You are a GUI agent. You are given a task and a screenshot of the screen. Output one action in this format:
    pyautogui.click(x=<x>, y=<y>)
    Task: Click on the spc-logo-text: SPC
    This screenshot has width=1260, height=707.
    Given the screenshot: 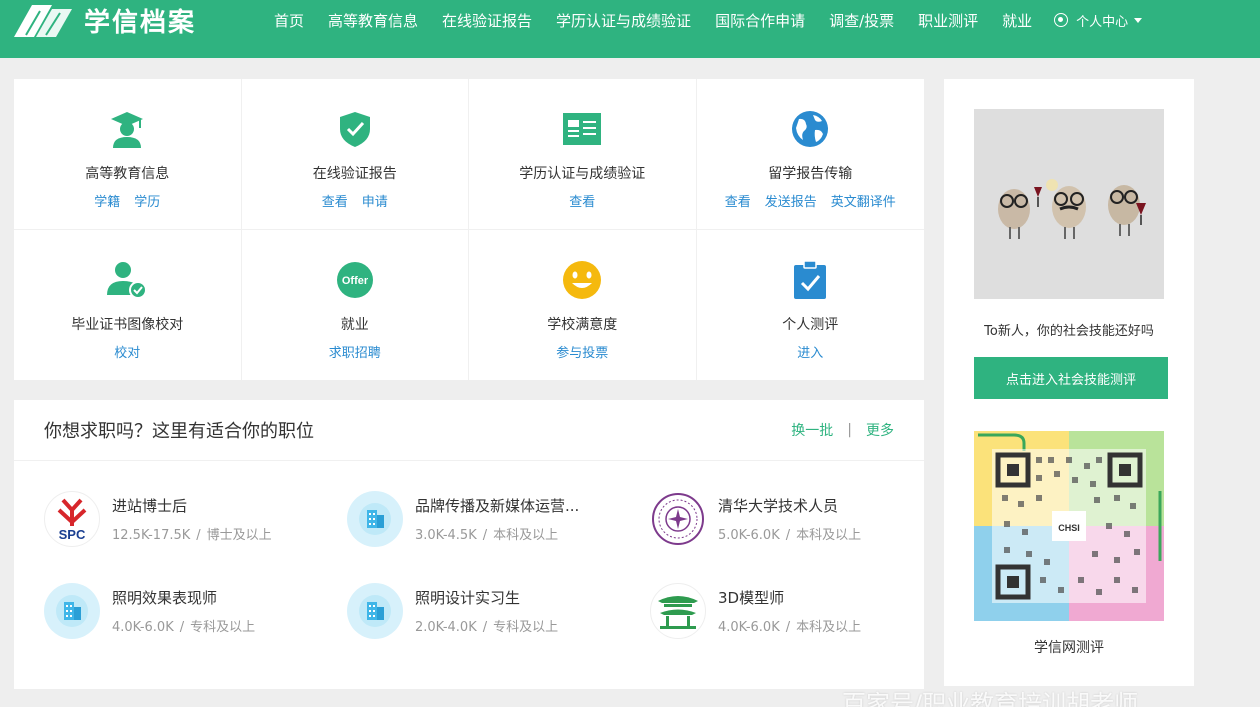 What is the action you would take?
    pyautogui.click(x=72, y=534)
    